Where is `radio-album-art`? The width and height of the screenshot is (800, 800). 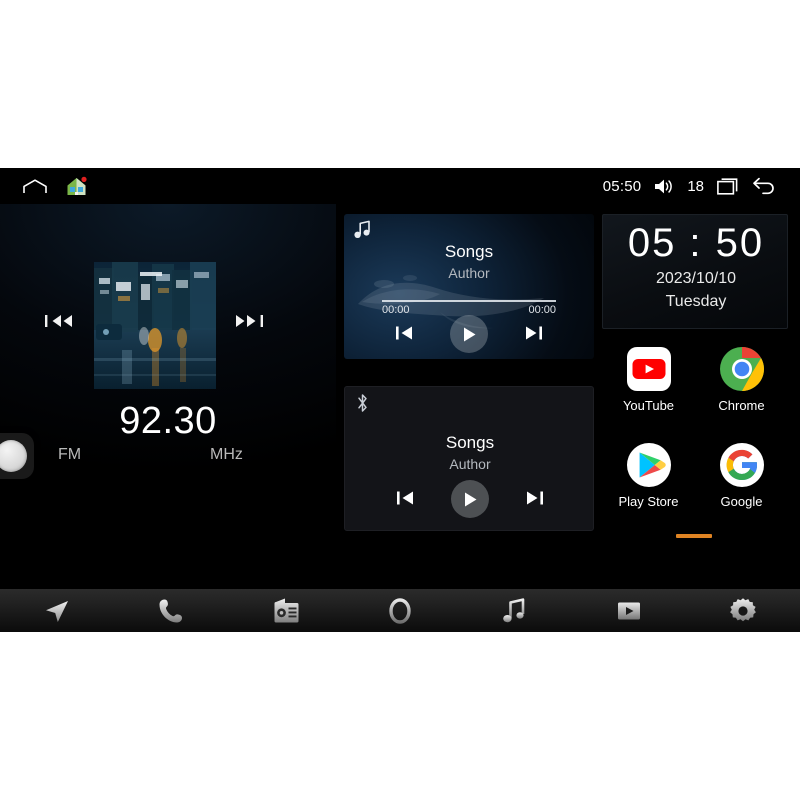
radio-album-art is located at coordinates (155, 325).